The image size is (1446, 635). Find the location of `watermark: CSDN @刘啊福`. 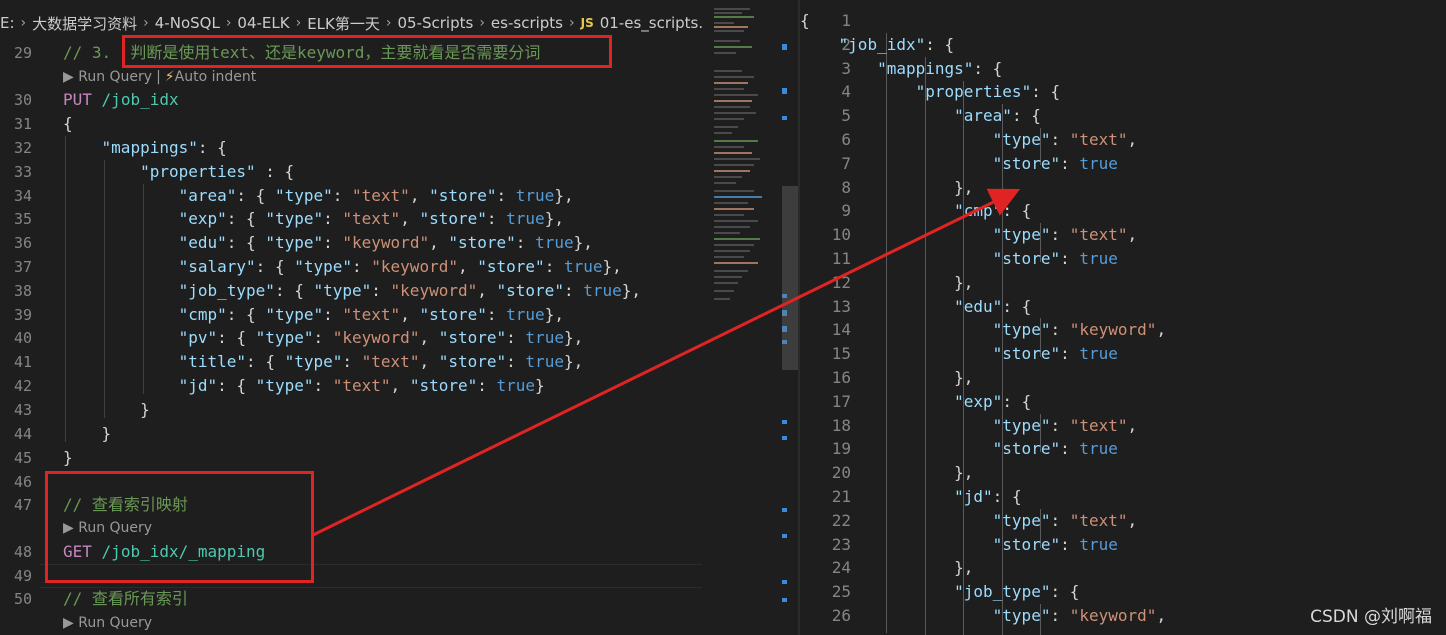

watermark: CSDN @刘啊福 is located at coordinates (1371, 617).